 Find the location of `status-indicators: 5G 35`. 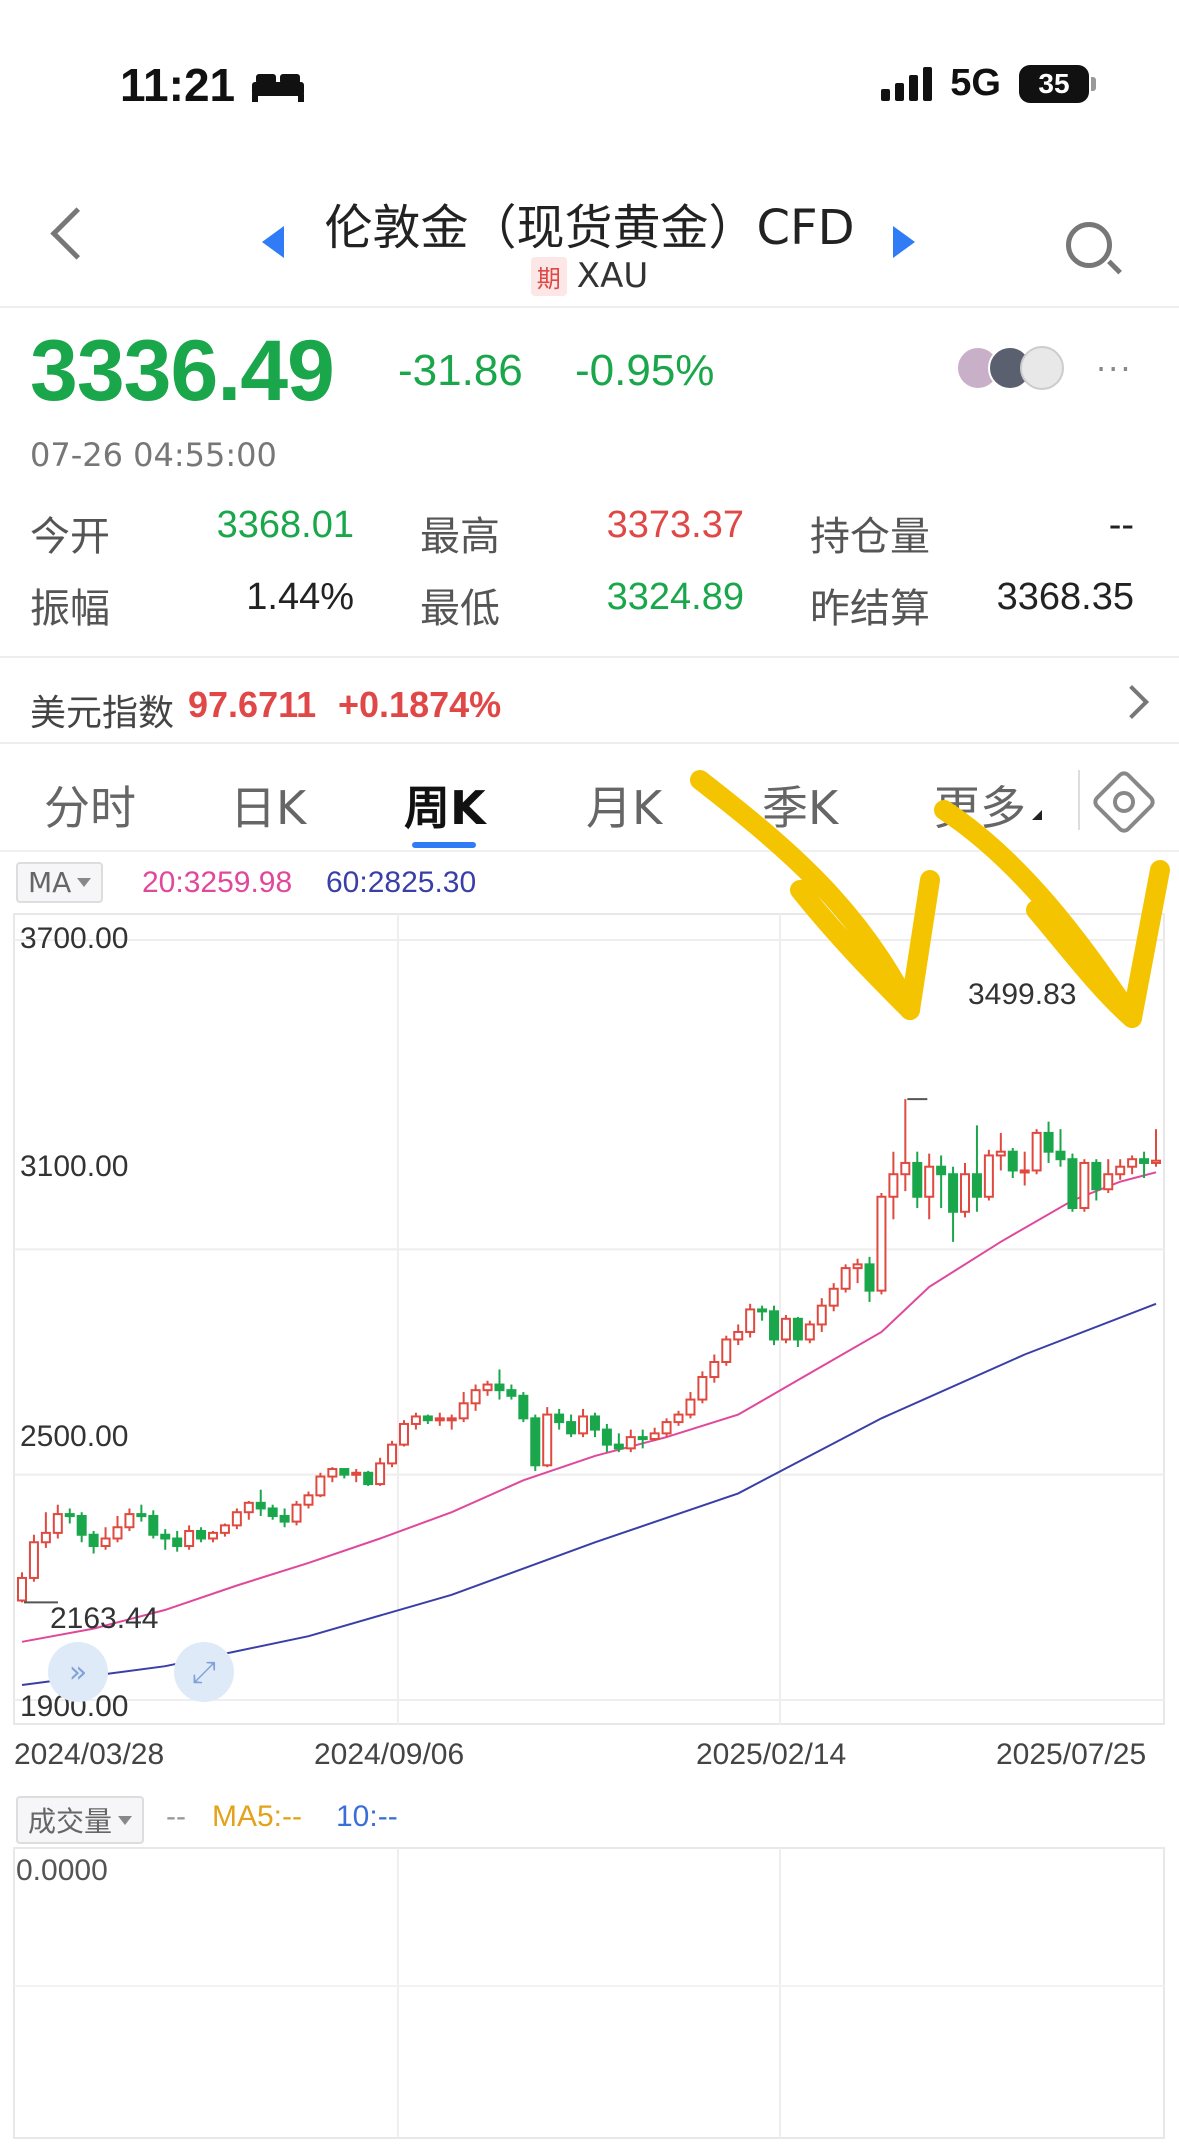

status-indicators: 5G 35 is located at coordinates (988, 83).